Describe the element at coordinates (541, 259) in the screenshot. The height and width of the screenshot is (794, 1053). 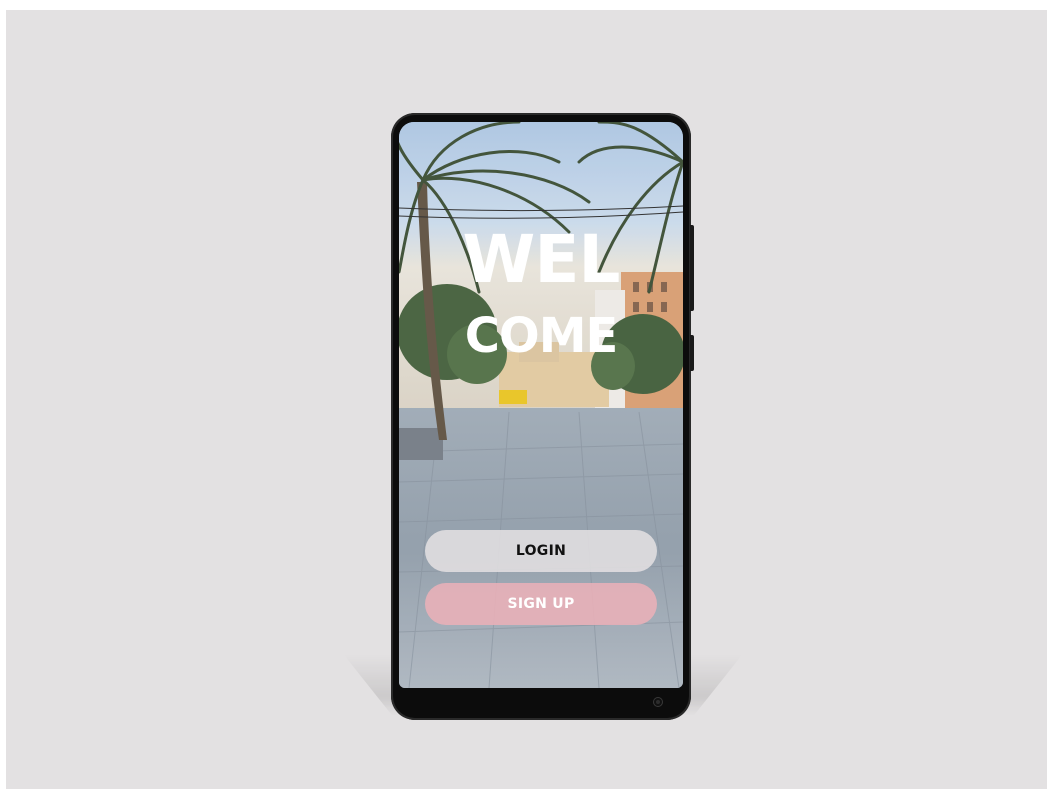
I see `welcome-title-line-1: WEL` at that location.